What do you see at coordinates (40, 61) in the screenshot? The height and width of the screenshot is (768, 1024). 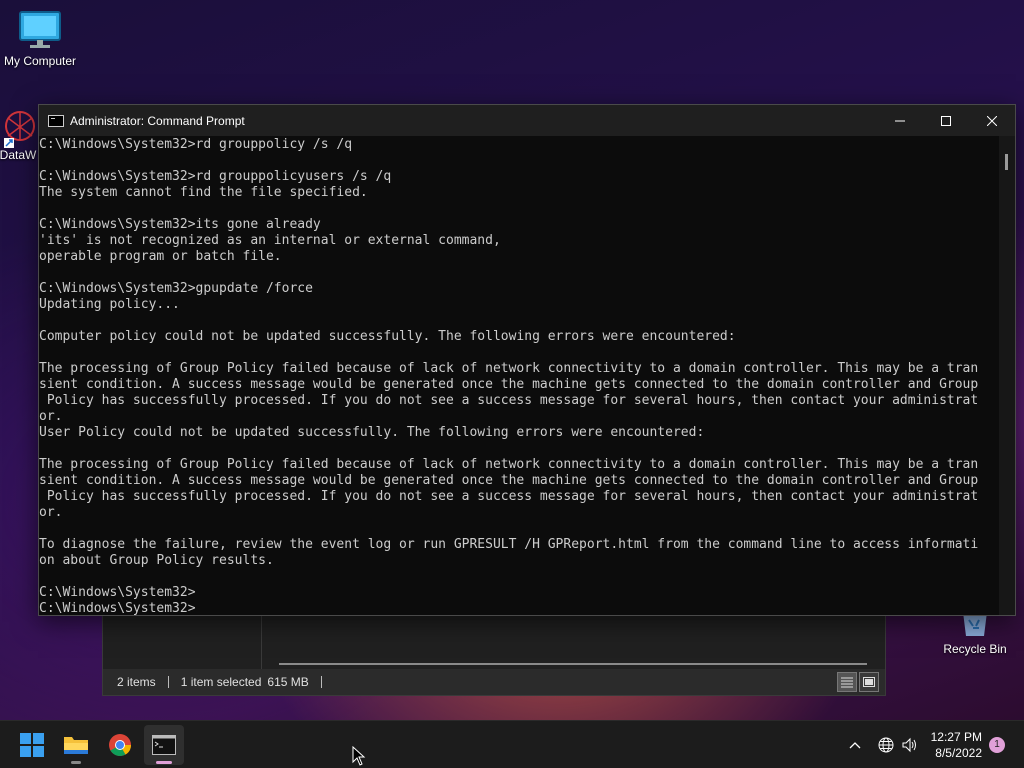 I see `desktop-icon-label: My Computer` at bounding box center [40, 61].